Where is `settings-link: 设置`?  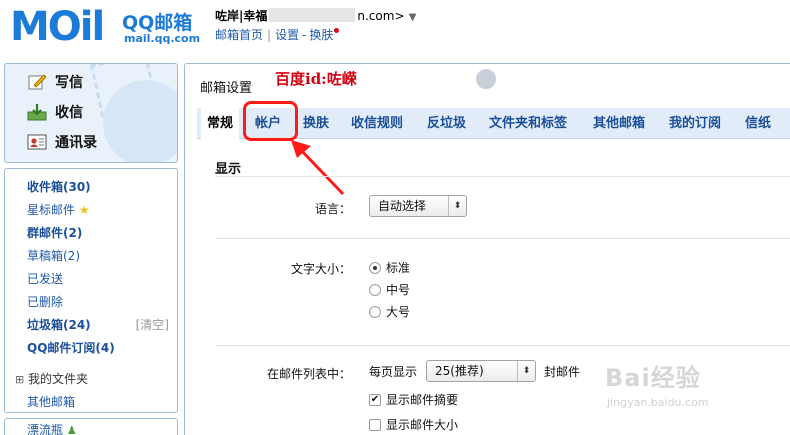 settings-link: 设置 is located at coordinates (287, 35).